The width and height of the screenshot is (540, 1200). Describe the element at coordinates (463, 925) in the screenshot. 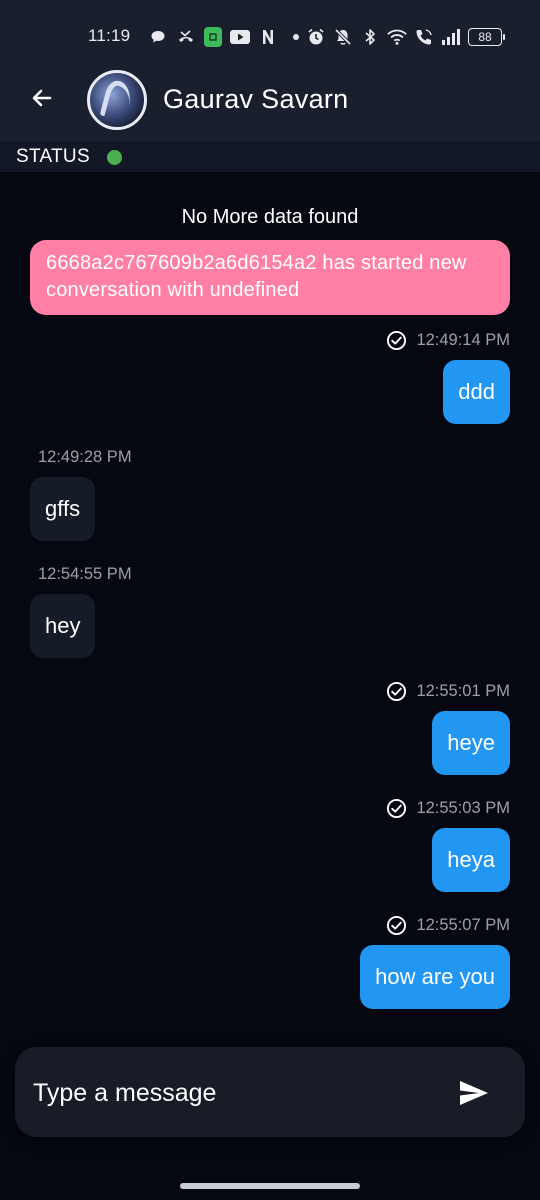

I see `timestamp-text: 12:55:07 PM` at that location.